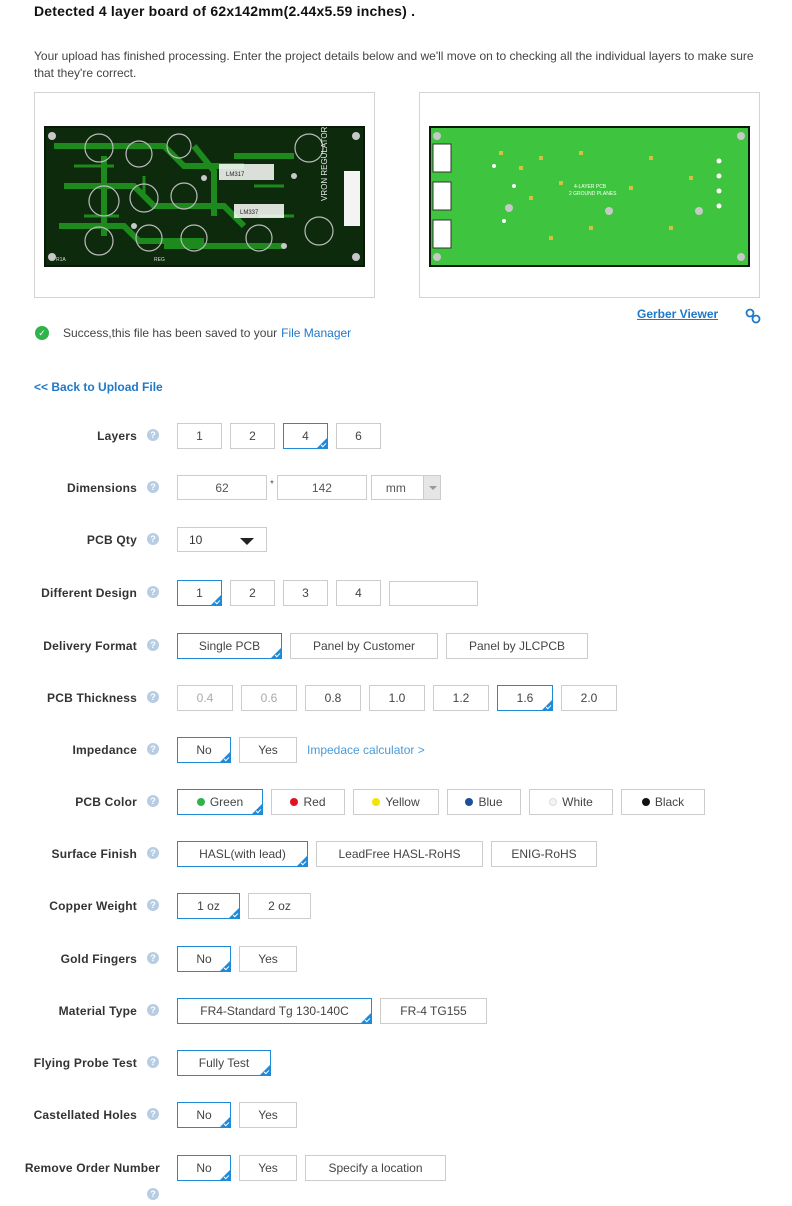  Describe the element at coordinates (433, 593) in the screenshot. I see `design-custom-input` at that location.